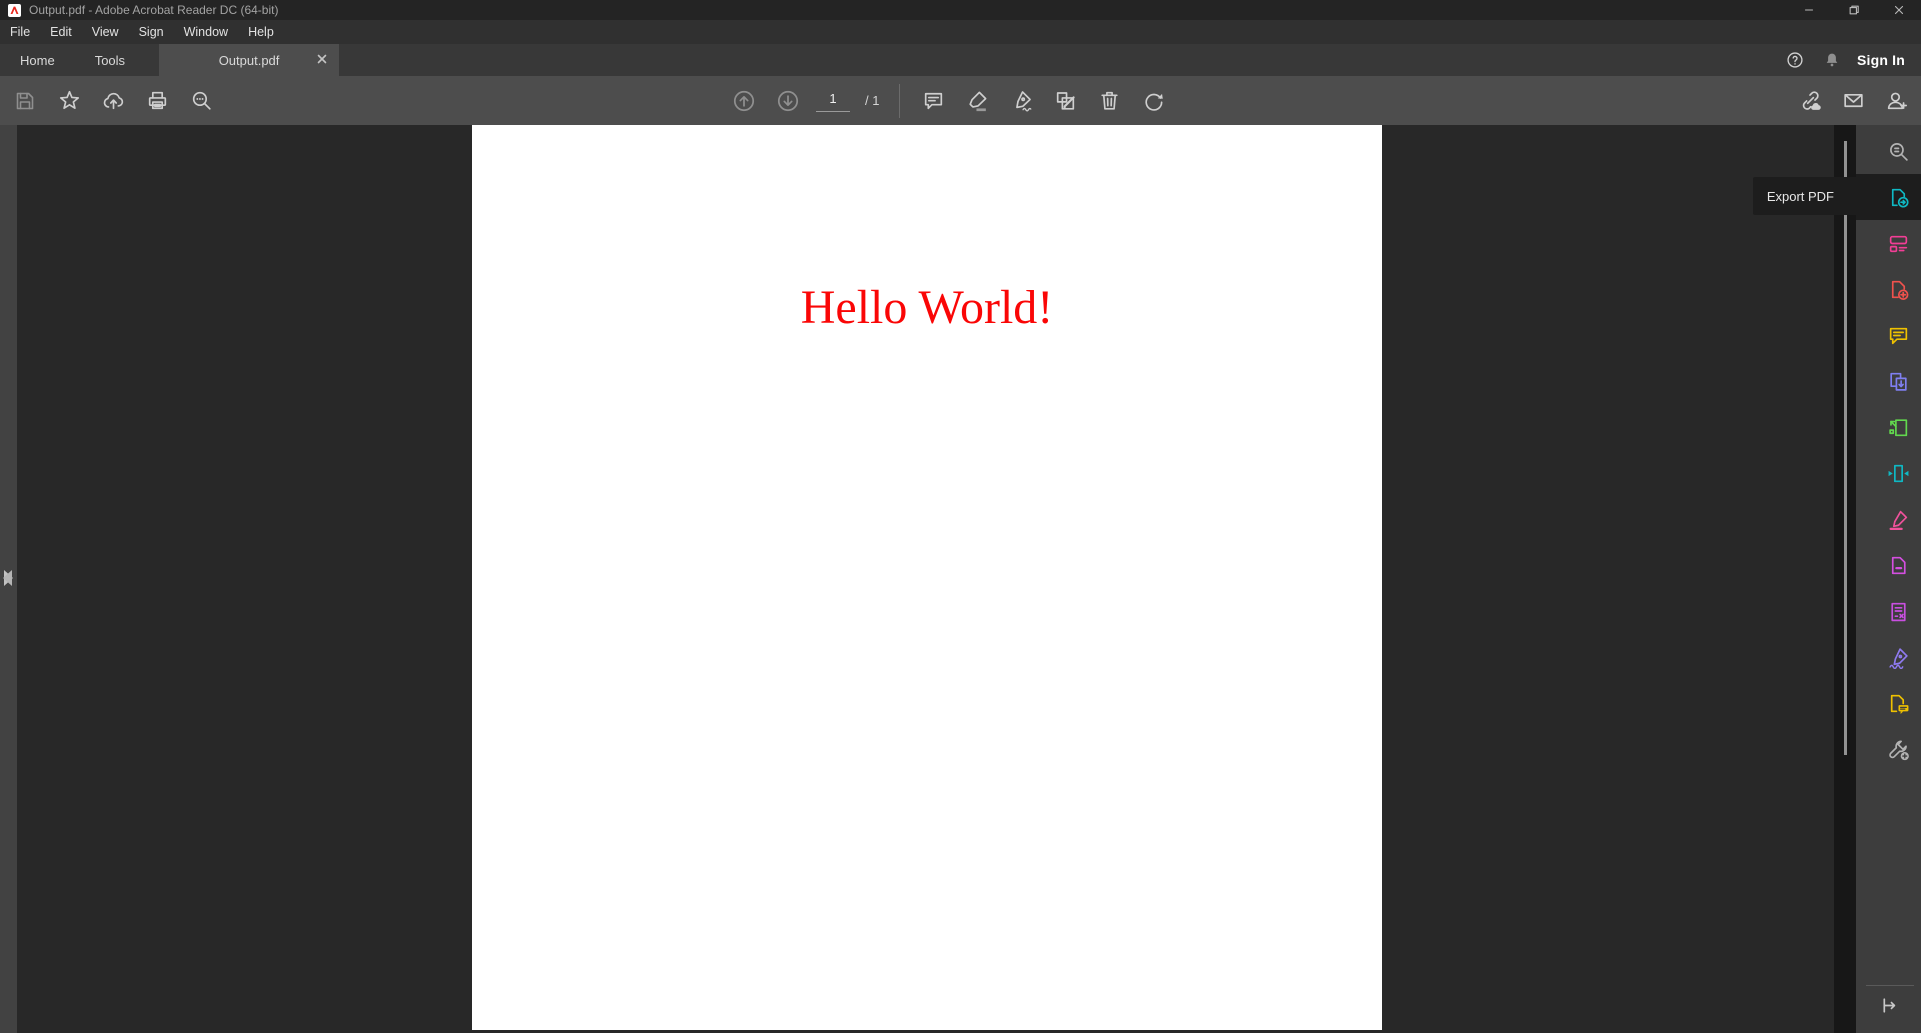 This screenshot has height=1033, width=1921. Describe the element at coordinates (105, 32) in the screenshot. I see `menu-view: View` at that location.